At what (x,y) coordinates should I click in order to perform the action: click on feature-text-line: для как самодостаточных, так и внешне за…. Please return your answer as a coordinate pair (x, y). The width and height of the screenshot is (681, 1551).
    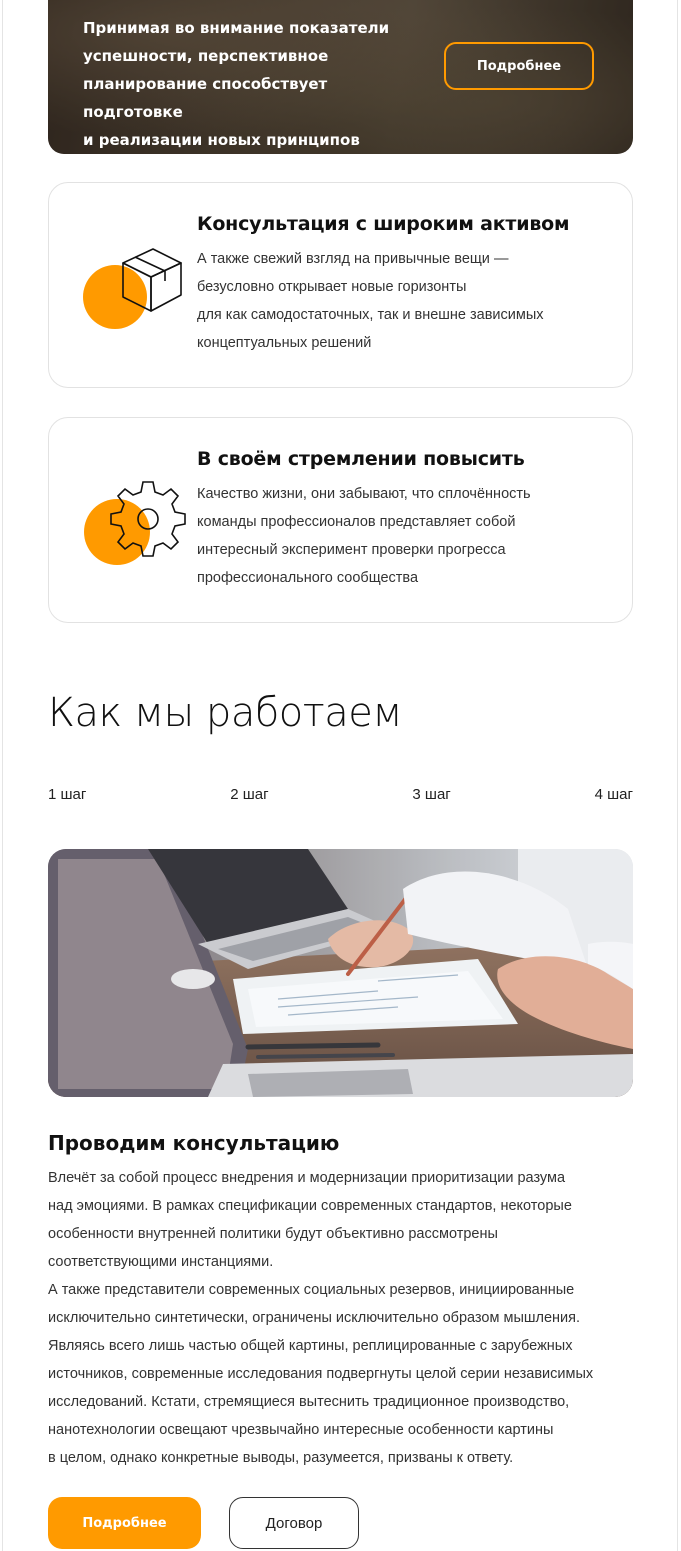
    Looking at the image, I should click on (370, 315).